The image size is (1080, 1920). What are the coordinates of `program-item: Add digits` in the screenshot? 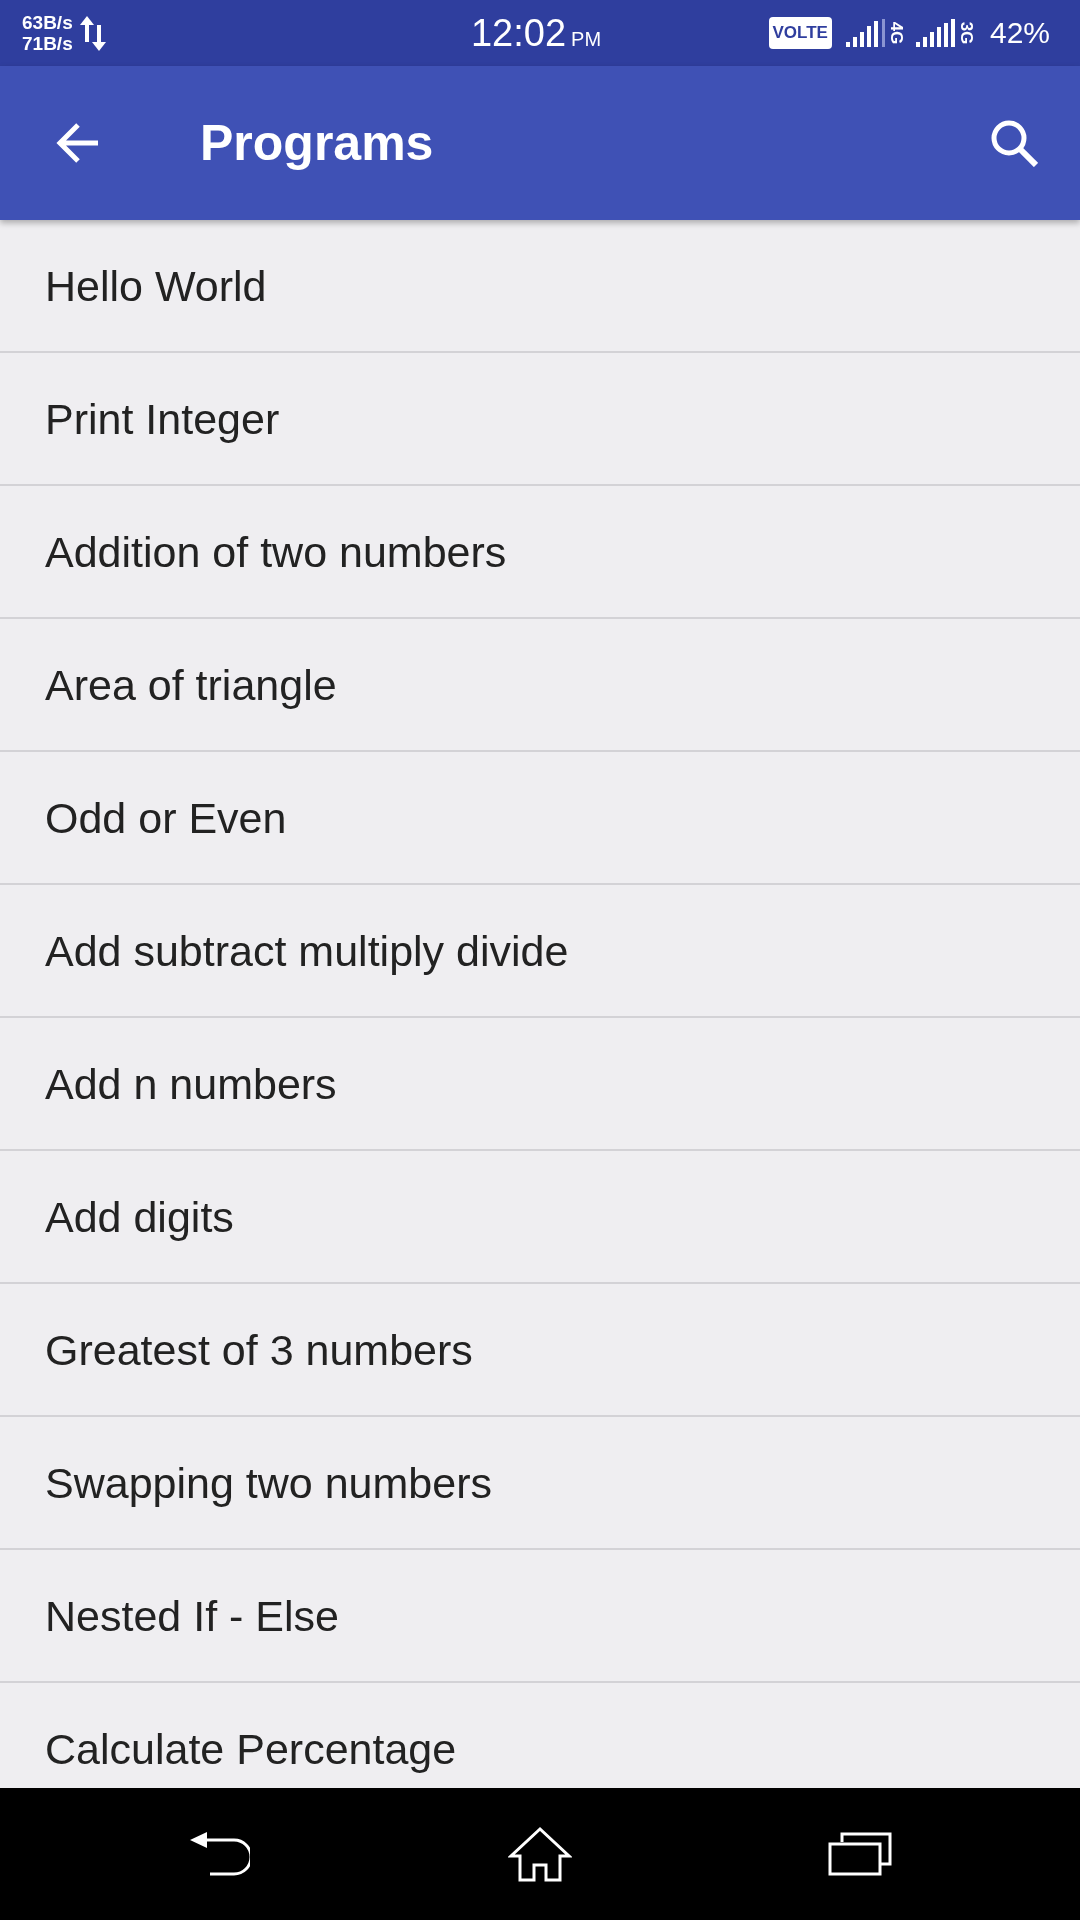 It's located at (540, 1217).